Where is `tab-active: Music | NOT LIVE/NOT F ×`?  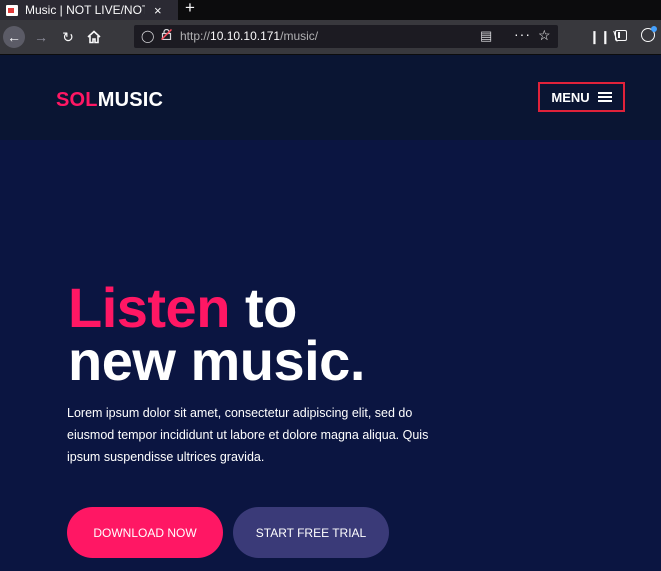
tab-active: Music | NOT LIVE/NOT F × is located at coordinates (89, 10).